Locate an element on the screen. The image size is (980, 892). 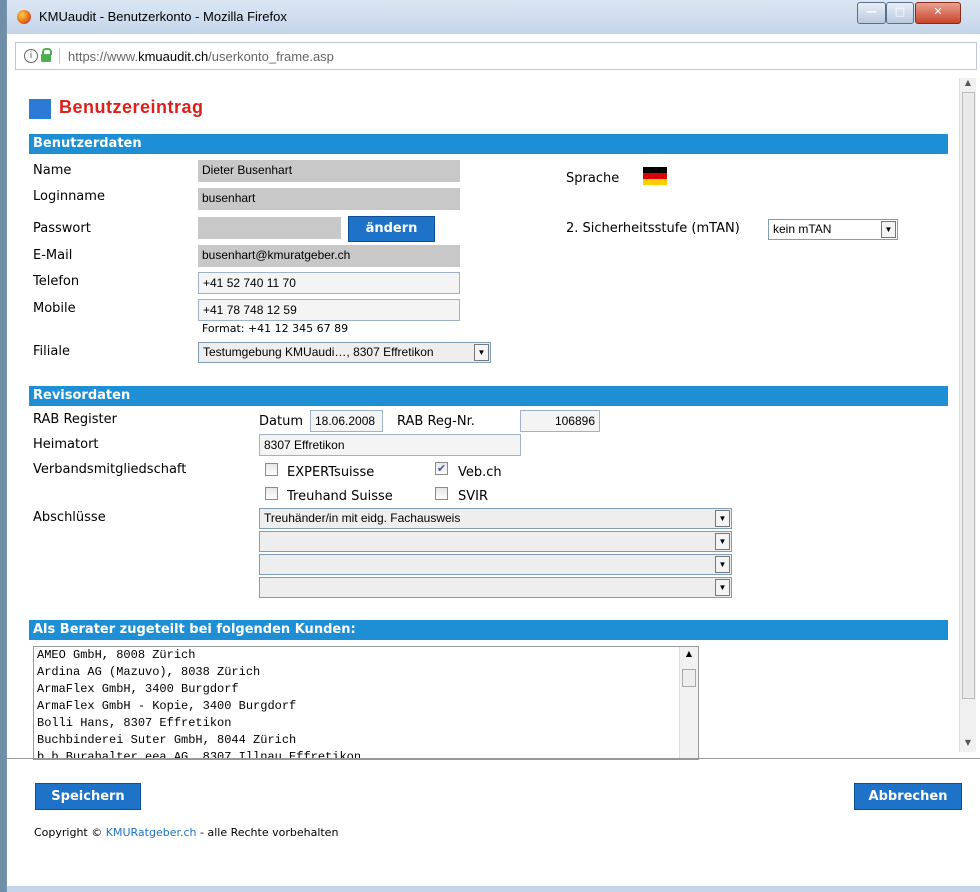
branch-select-value: Testumgebung KMUaudi…, 8307 Effretikon is located at coordinates (318, 352).